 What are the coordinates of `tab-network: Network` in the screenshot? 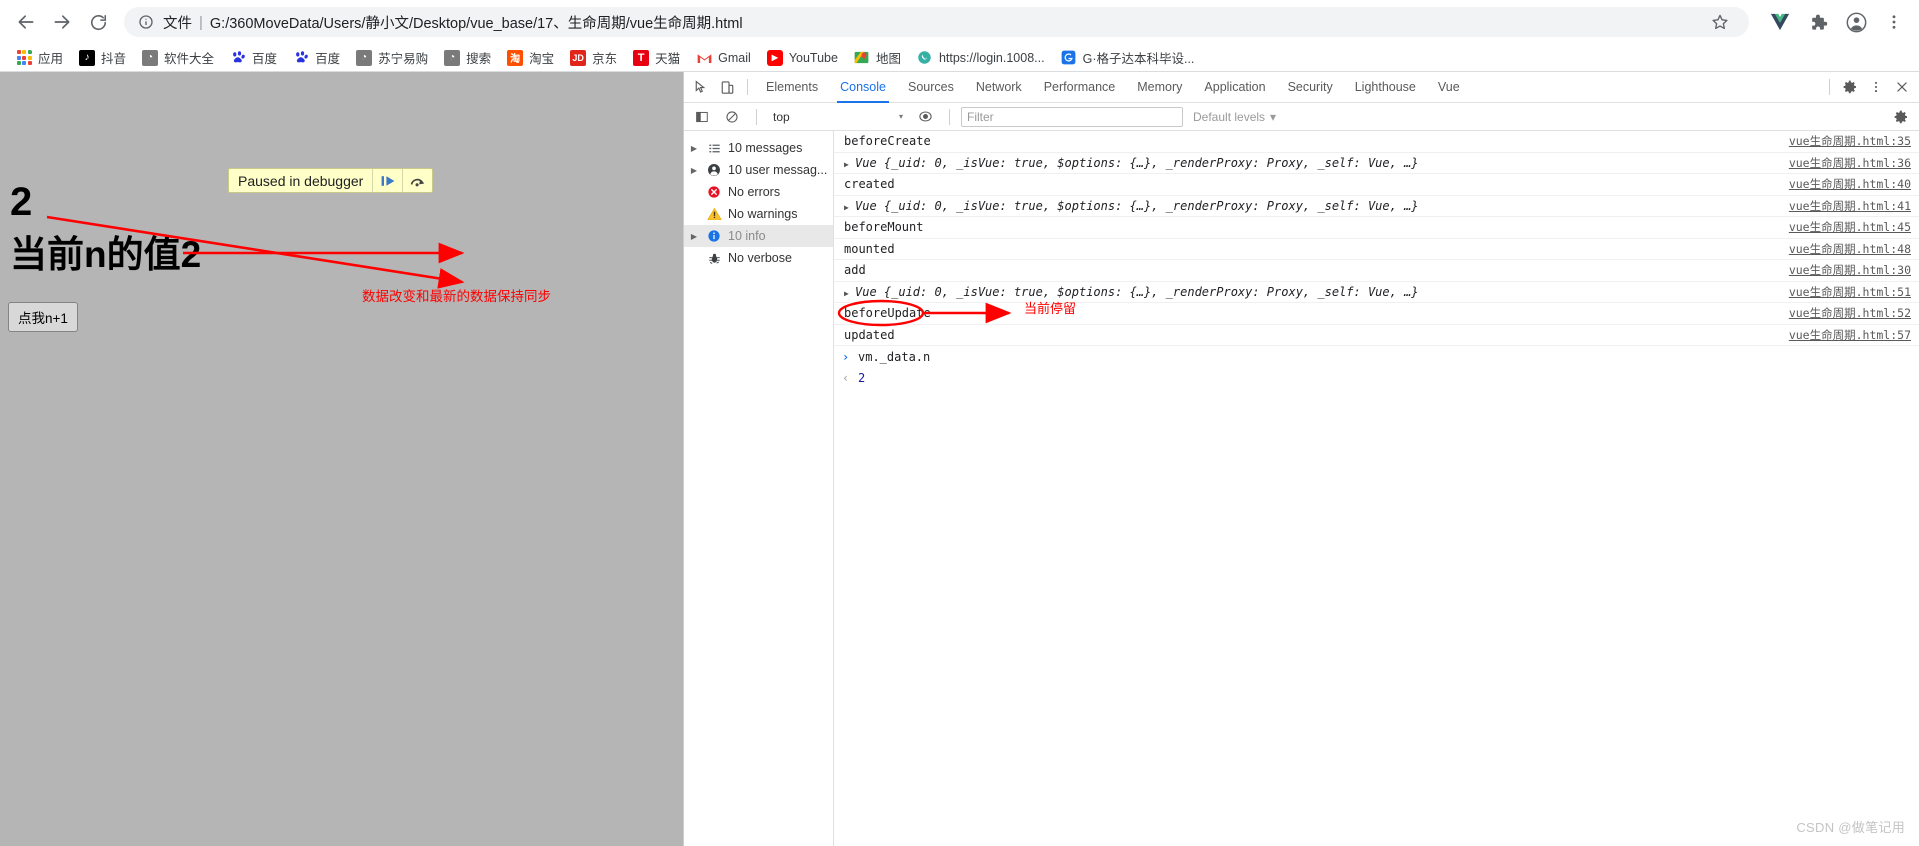 It's located at (999, 87).